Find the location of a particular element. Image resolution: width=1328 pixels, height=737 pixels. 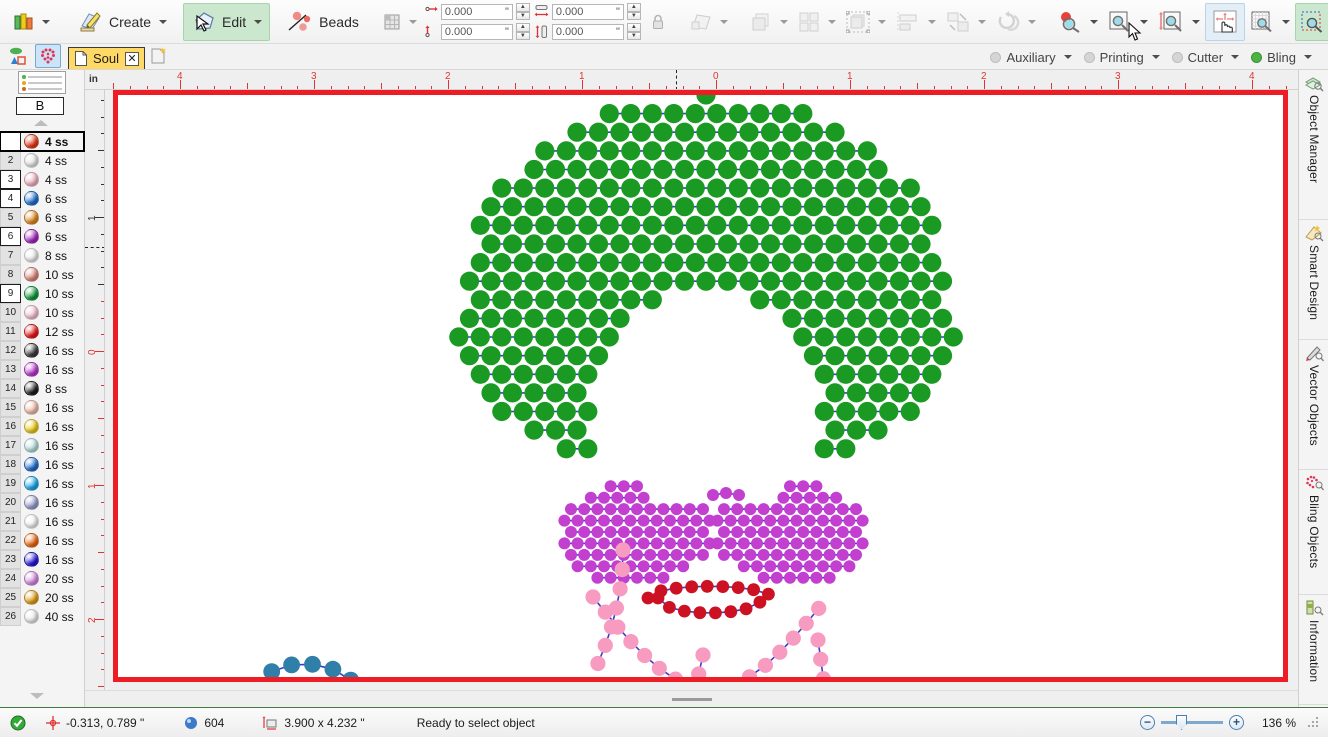

bead-group-box: B is located at coordinates (40, 106).